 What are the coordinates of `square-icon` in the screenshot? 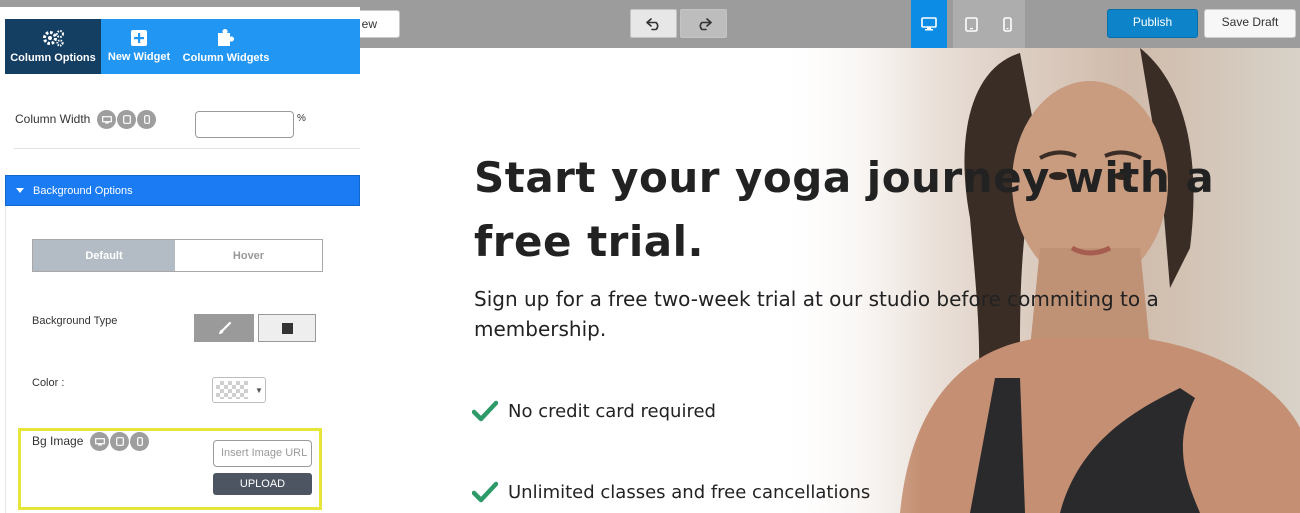 It's located at (287, 328).